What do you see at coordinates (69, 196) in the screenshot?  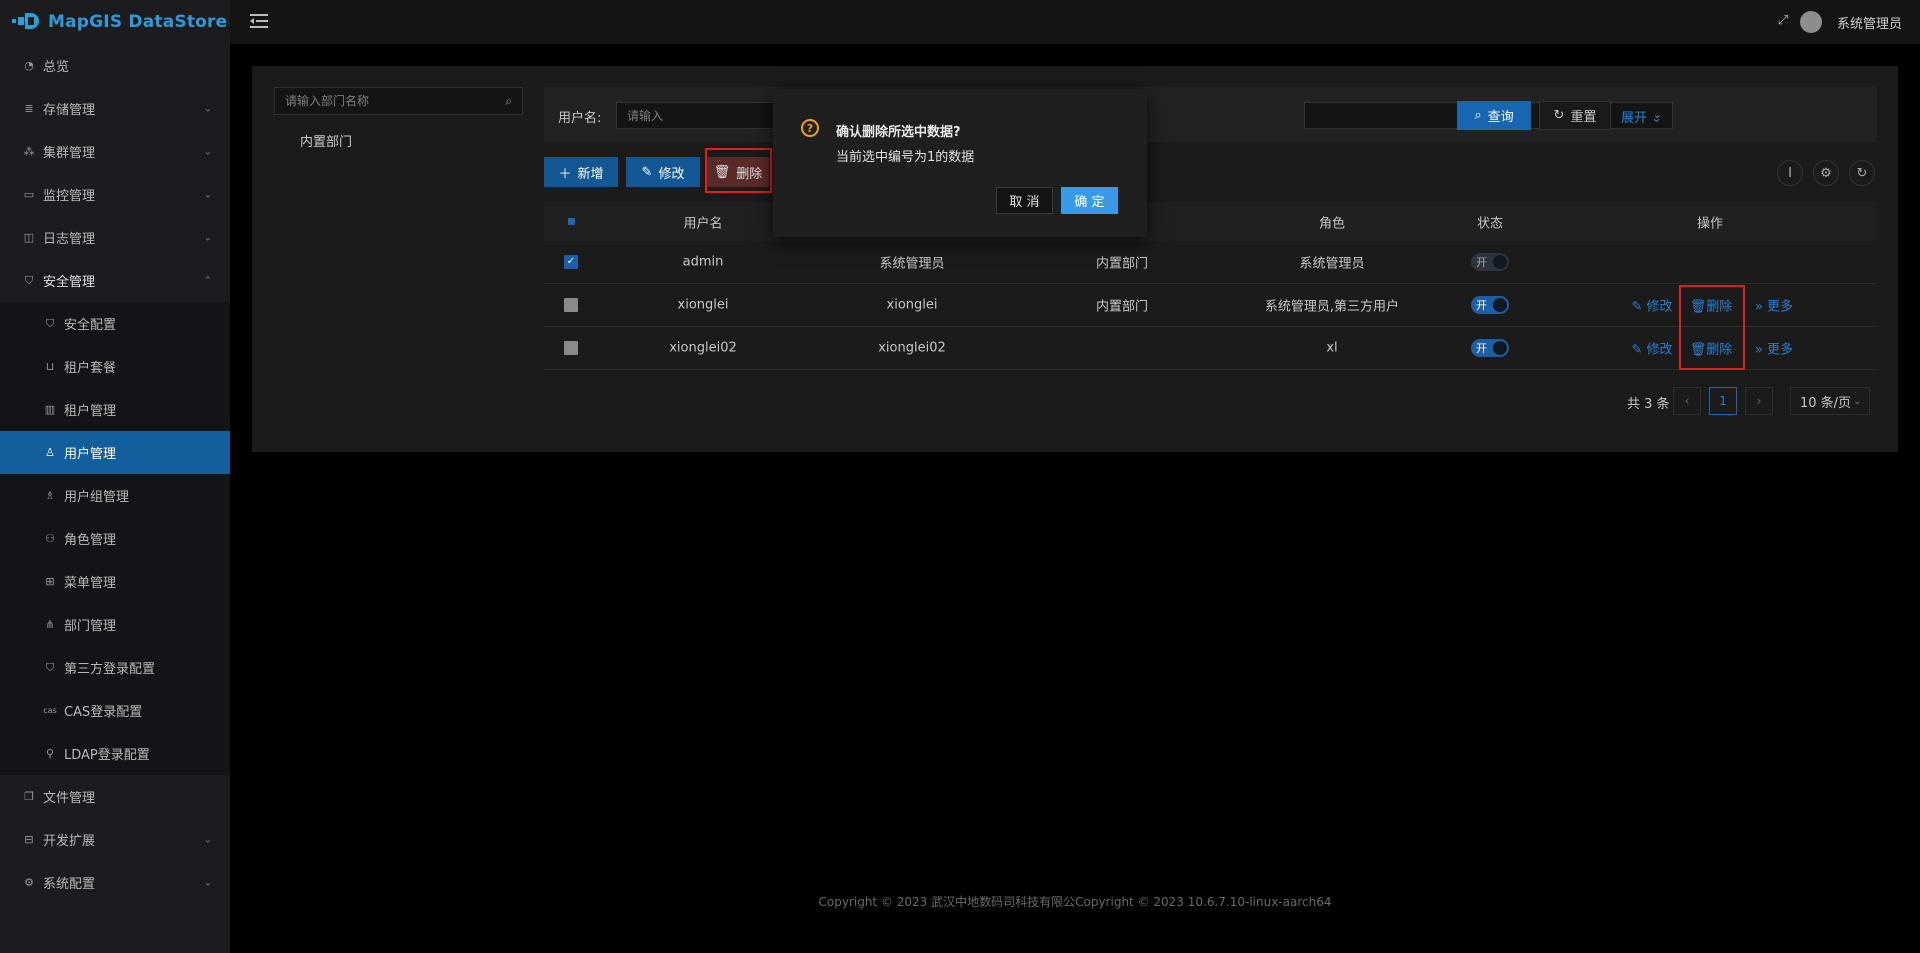 I see `sidebar-item-label: 监控管理` at bounding box center [69, 196].